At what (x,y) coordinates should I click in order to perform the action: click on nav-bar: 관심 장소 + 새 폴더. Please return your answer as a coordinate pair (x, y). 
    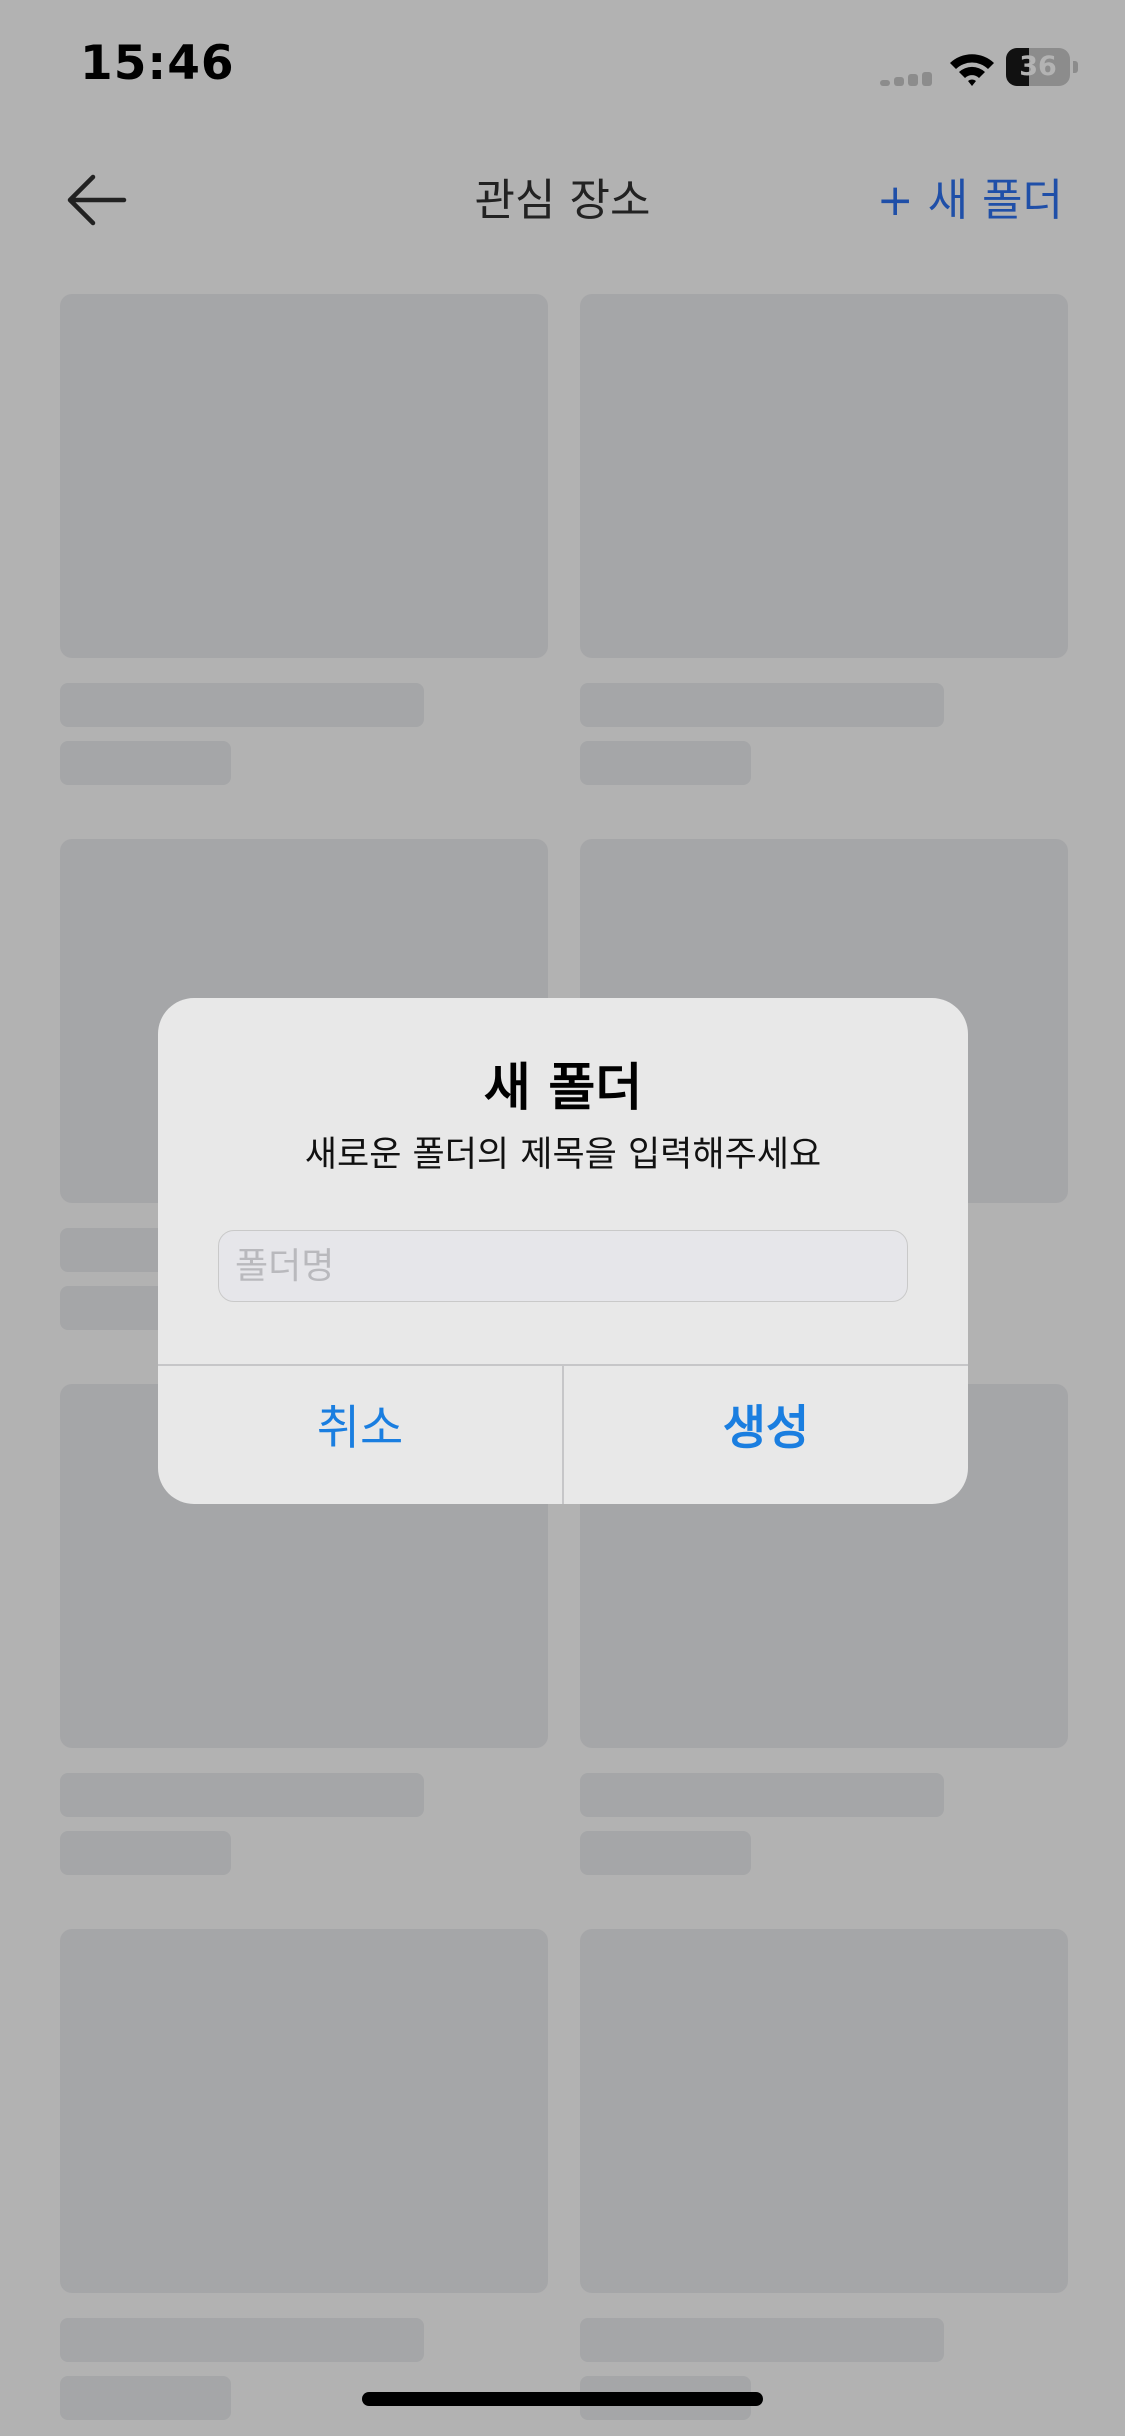
    Looking at the image, I should click on (562, 195).